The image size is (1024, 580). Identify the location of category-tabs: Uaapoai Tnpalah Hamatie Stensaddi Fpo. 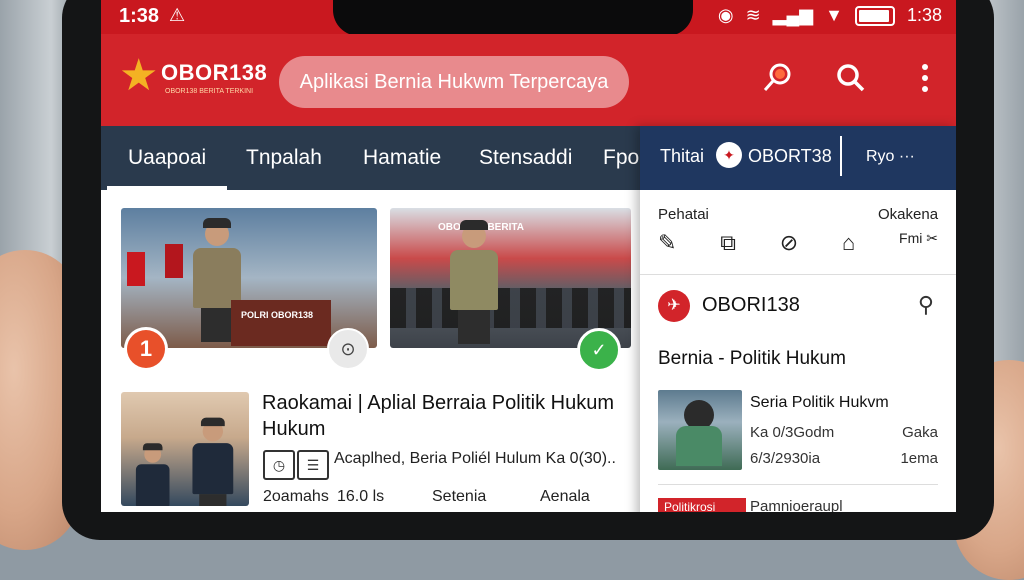
(370, 158).